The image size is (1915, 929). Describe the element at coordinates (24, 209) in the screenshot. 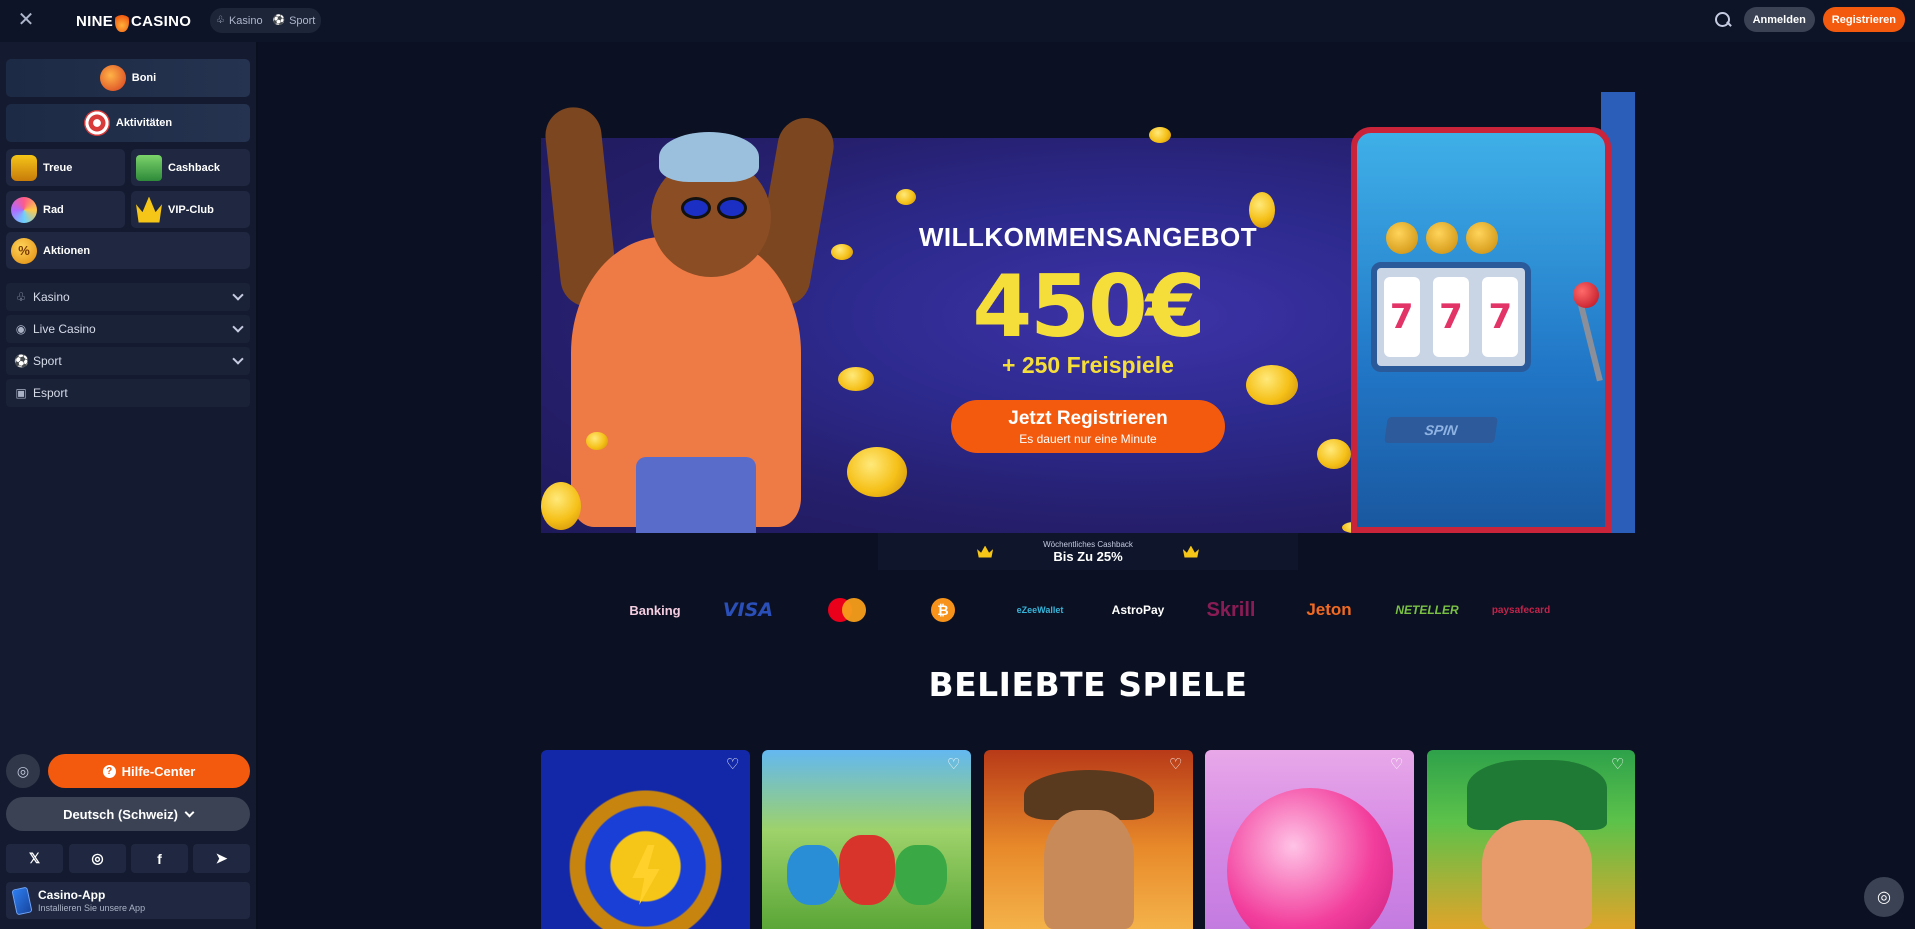

I see `wheel-icon` at that location.